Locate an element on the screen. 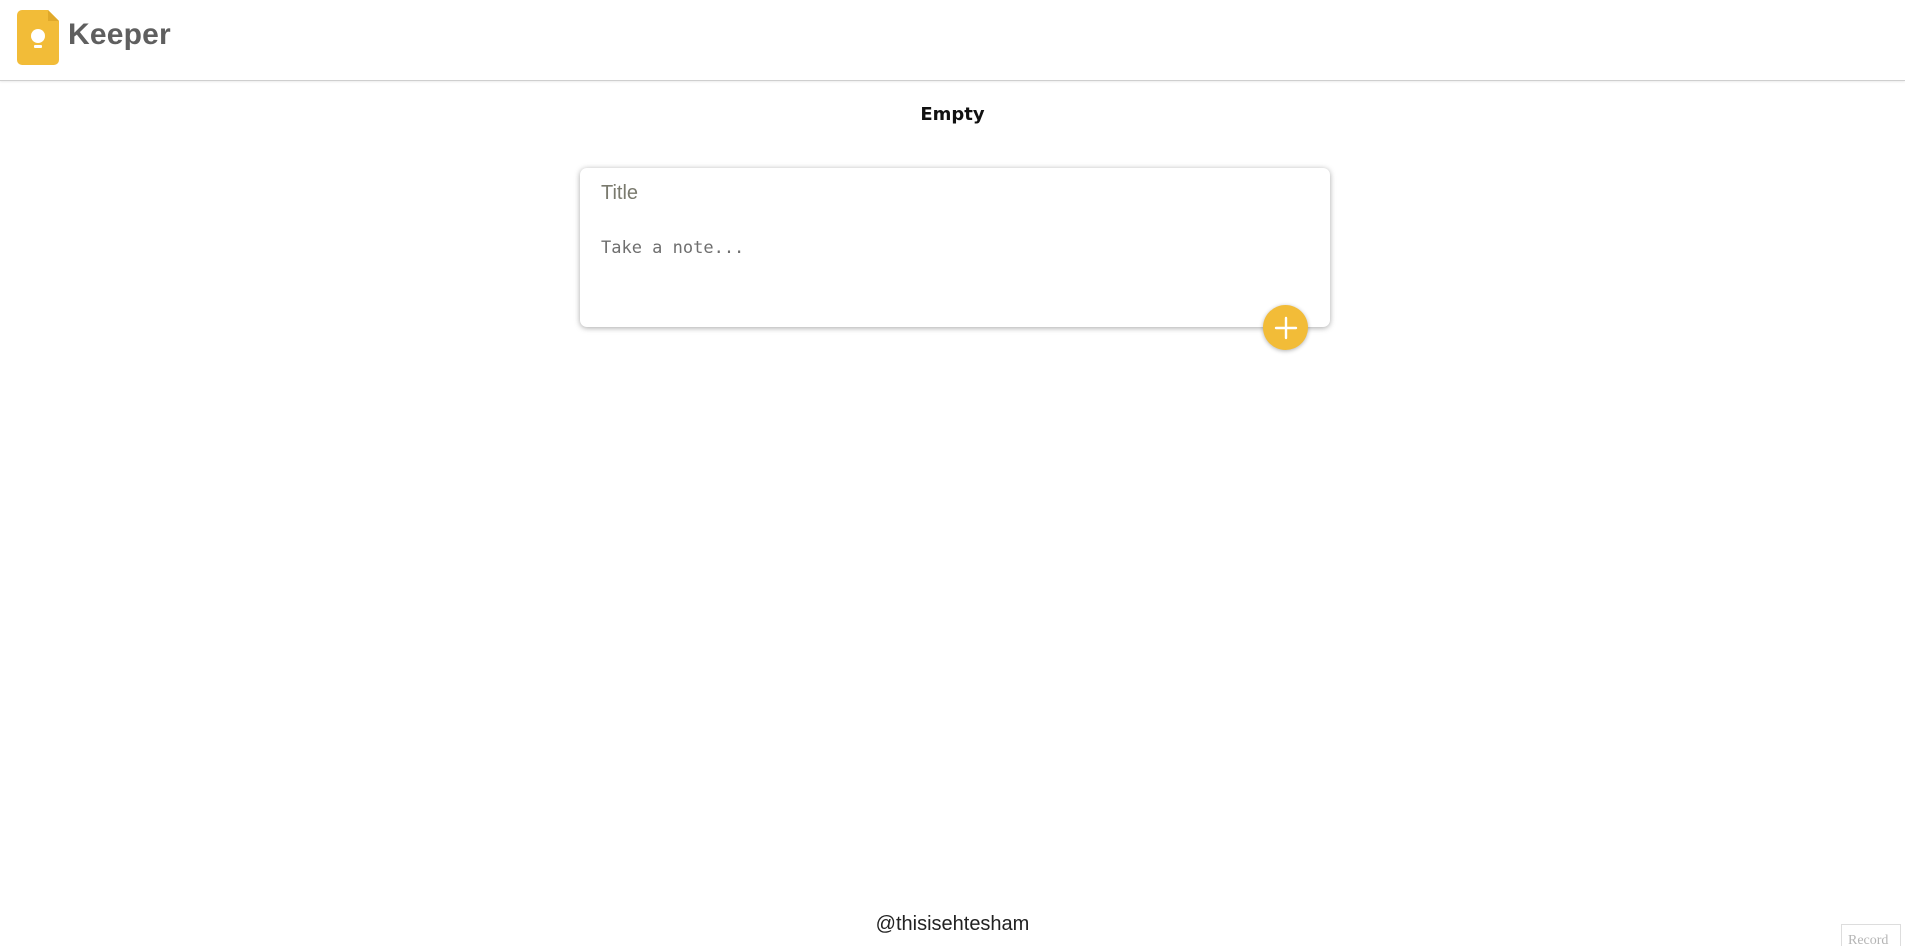  footer-credit: @thisisehtesham is located at coordinates (952, 924).